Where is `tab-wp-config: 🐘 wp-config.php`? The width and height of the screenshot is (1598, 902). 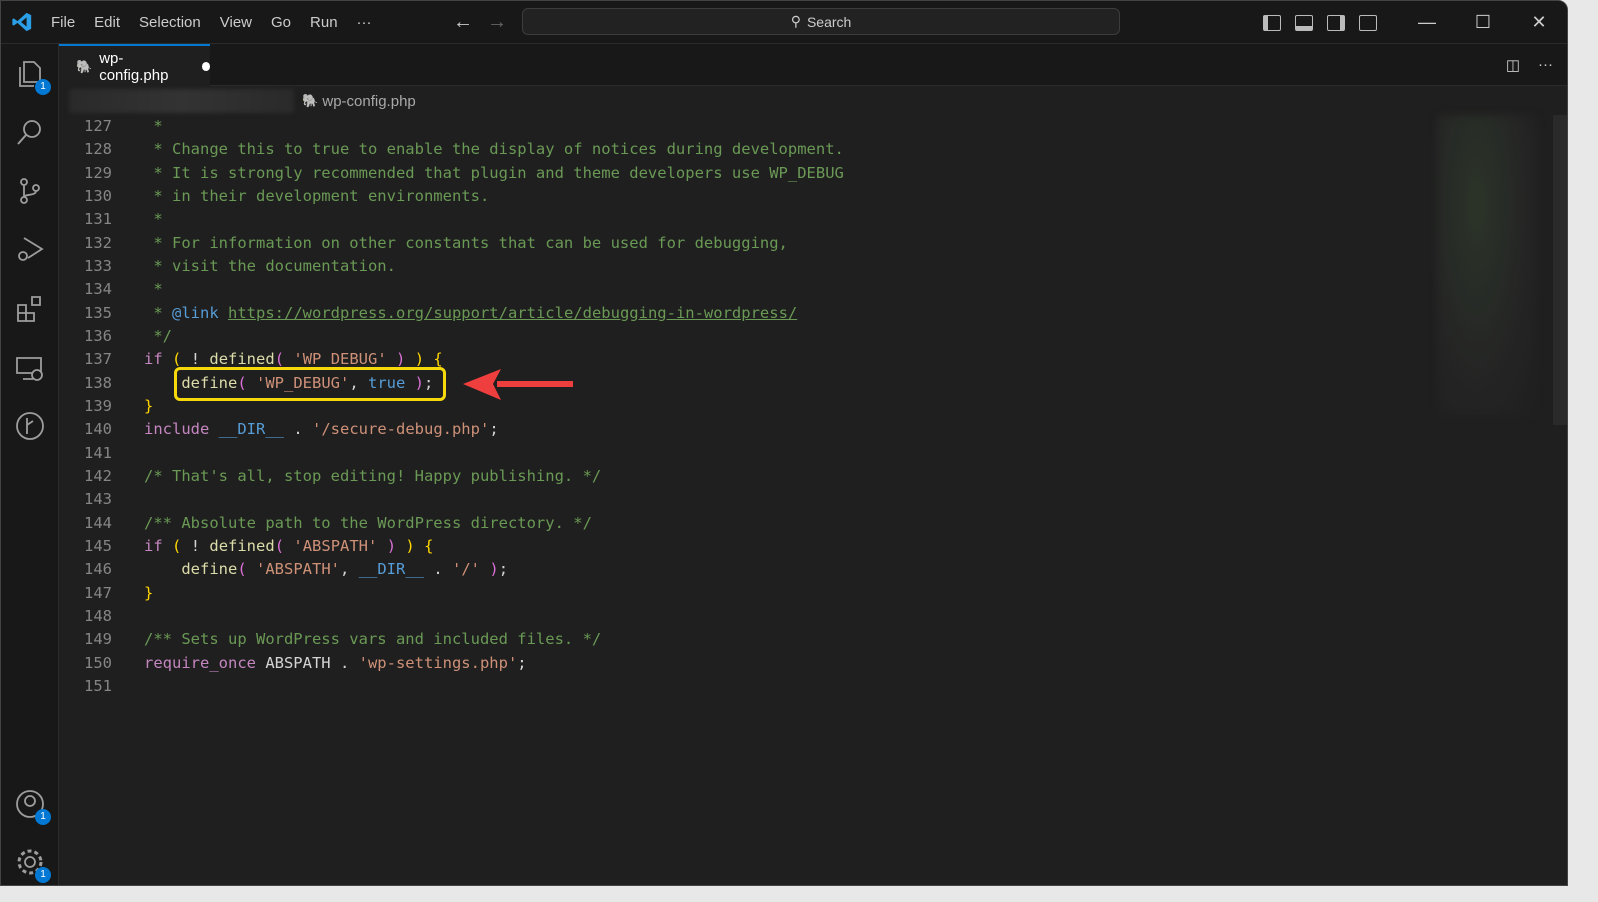 tab-wp-config: 🐘 wp-config.php is located at coordinates (134, 65).